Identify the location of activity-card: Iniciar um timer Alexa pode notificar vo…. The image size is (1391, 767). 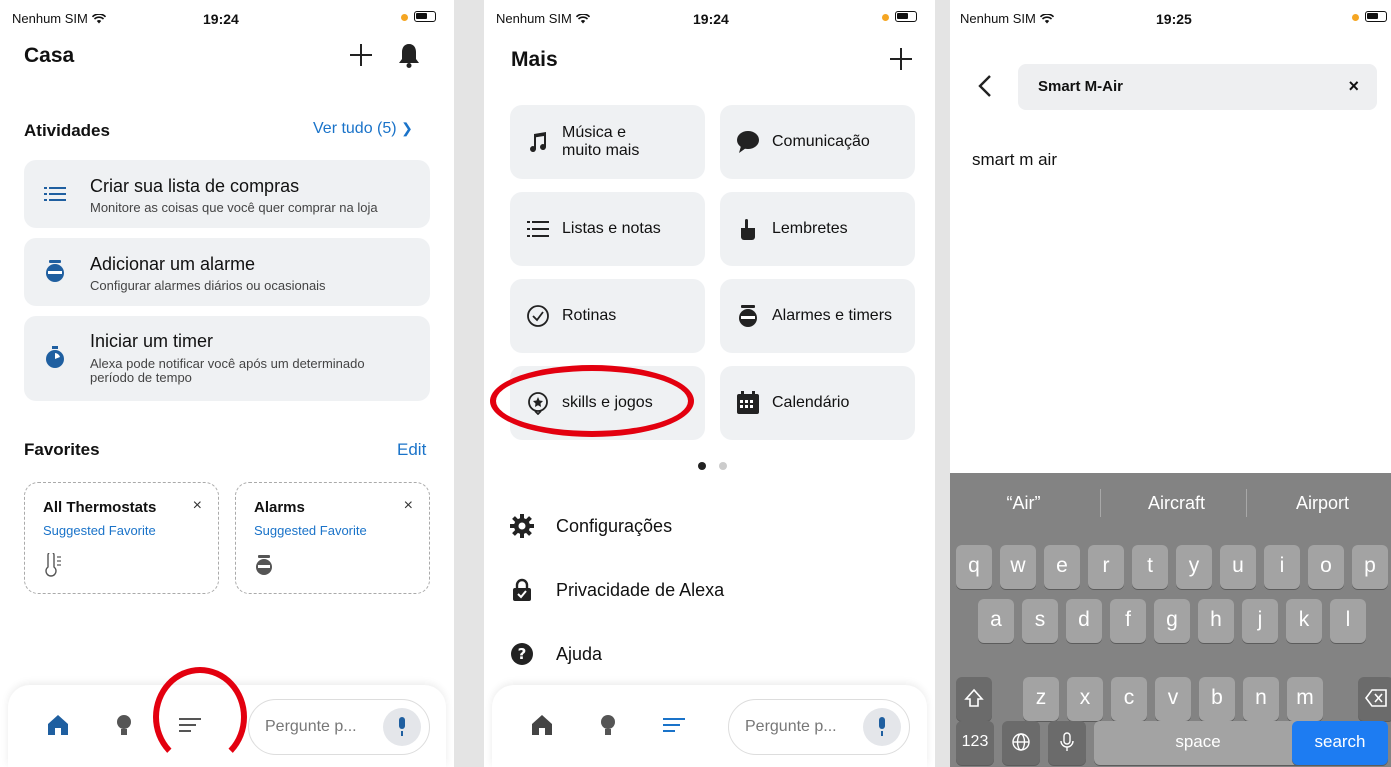
(227, 358).